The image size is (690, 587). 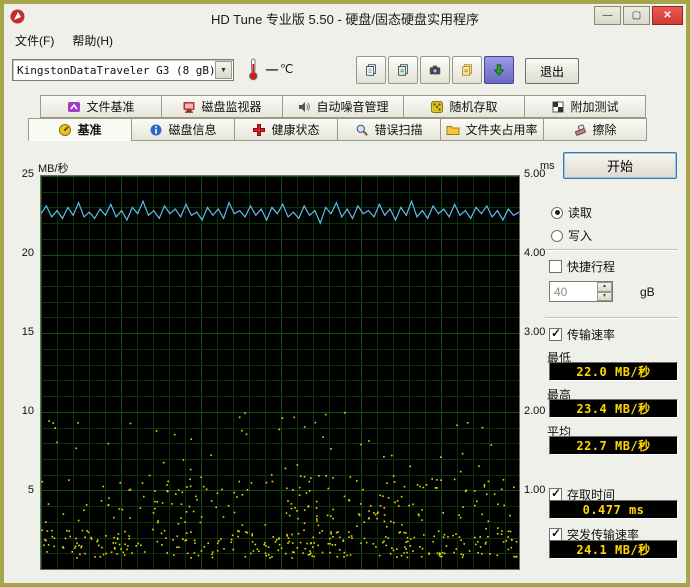 I want to click on tabs-bottom-row: 基准 磁盘信息 健康状态 错误扫描 文件夹占用率 擦除, so click(x=337, y=129).